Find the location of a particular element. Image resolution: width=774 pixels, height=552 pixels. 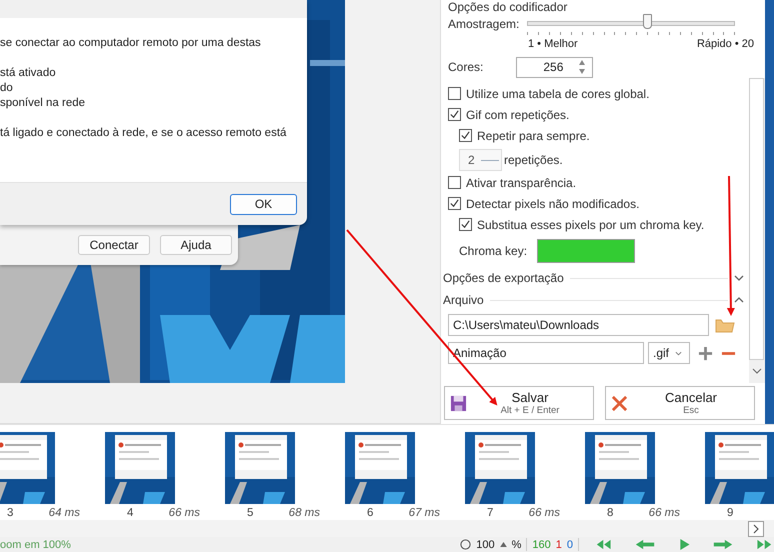

spinner-arrows-icon is located at coordinates (582, 67).